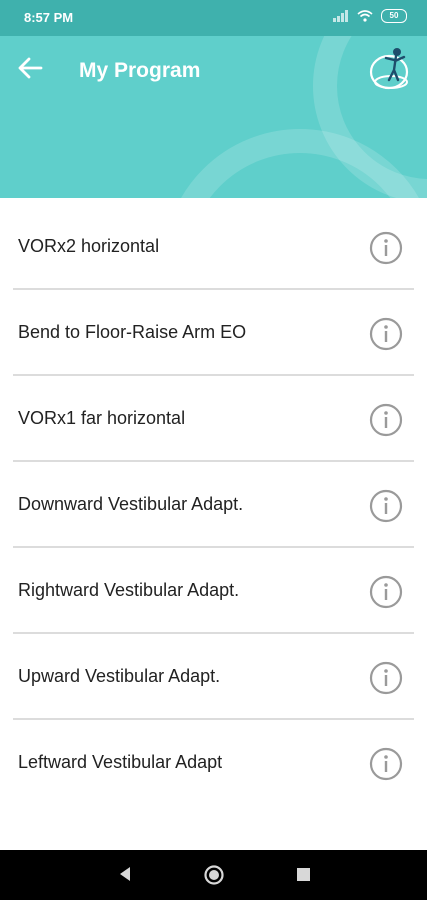 The width and height of the screenshot is (427, 900). I want to click on exercise-list-item: VORx2 horizontal, so click(213, 247).